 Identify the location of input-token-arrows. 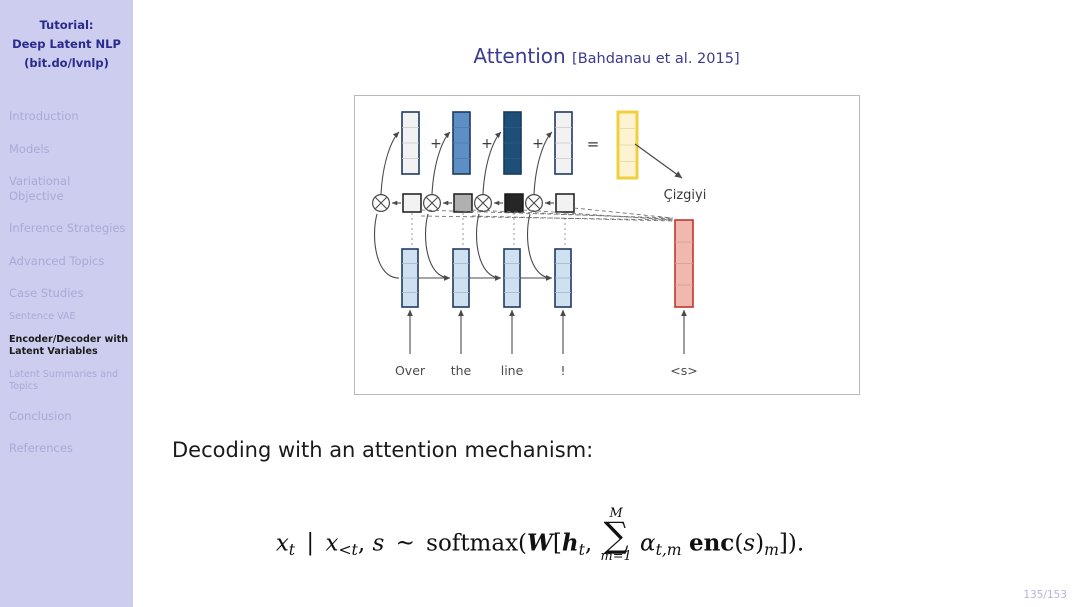
(547, 331).